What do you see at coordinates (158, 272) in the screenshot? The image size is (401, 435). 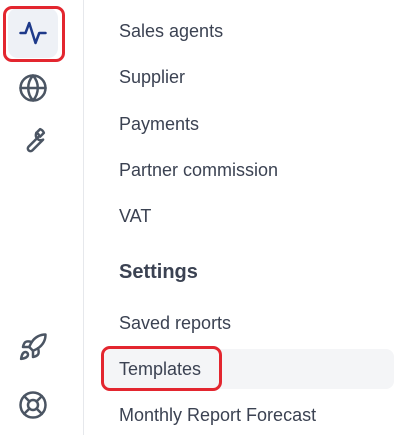 I see `settings-heading: Settings` at bounding box center [158, 272].